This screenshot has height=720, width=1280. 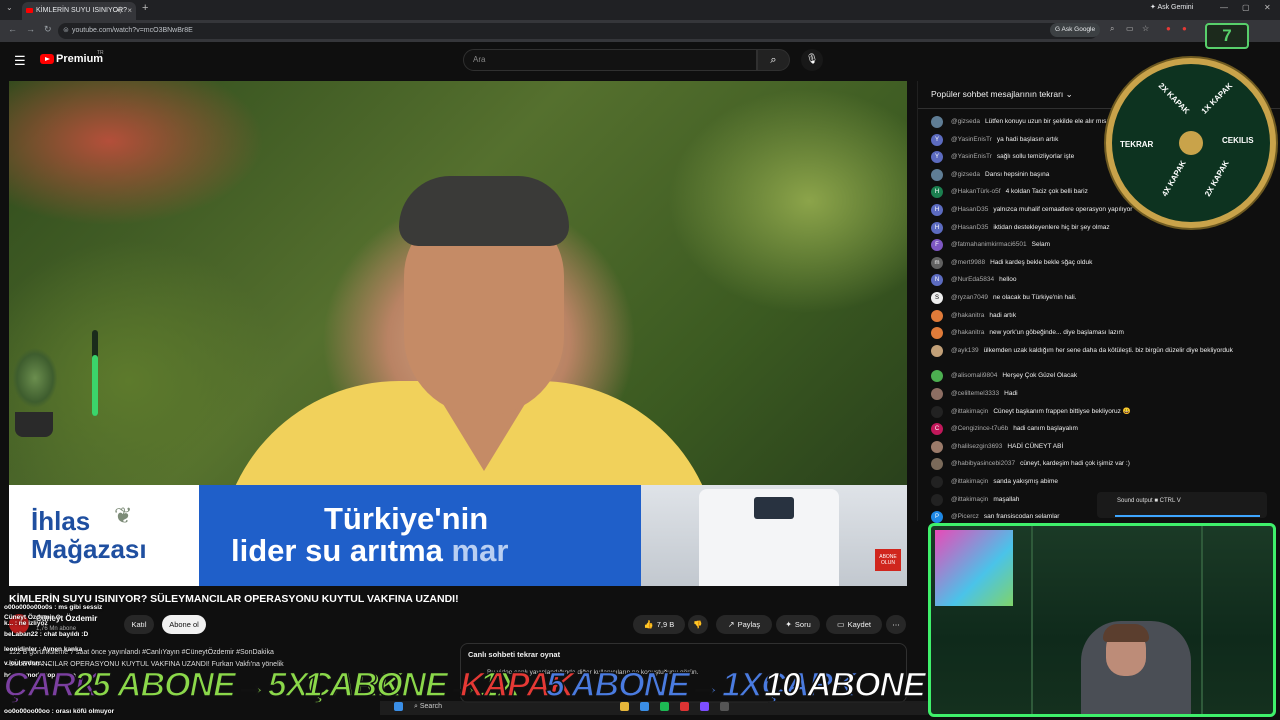 What do you see at coordinates (724, 706) in the screenshot?
I see `obs-icon` at bounding box center [724, 706].